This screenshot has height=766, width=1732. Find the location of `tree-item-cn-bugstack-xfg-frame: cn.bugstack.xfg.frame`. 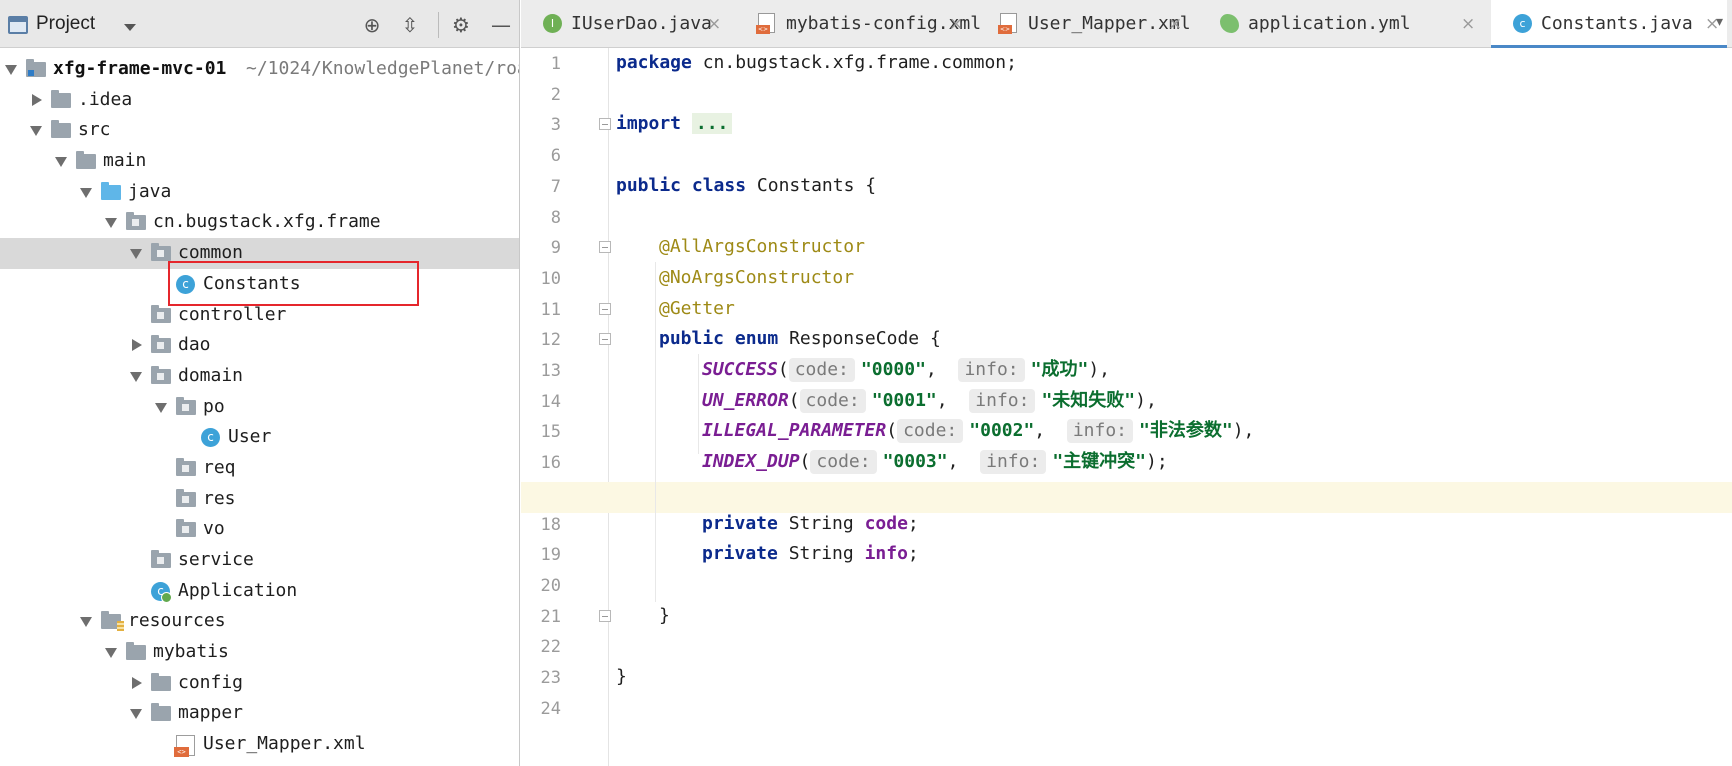

tree-item-cn-bugstack-xfg-frame: cn.bugstack.xfg.frame is located at coordinates (259, 222).